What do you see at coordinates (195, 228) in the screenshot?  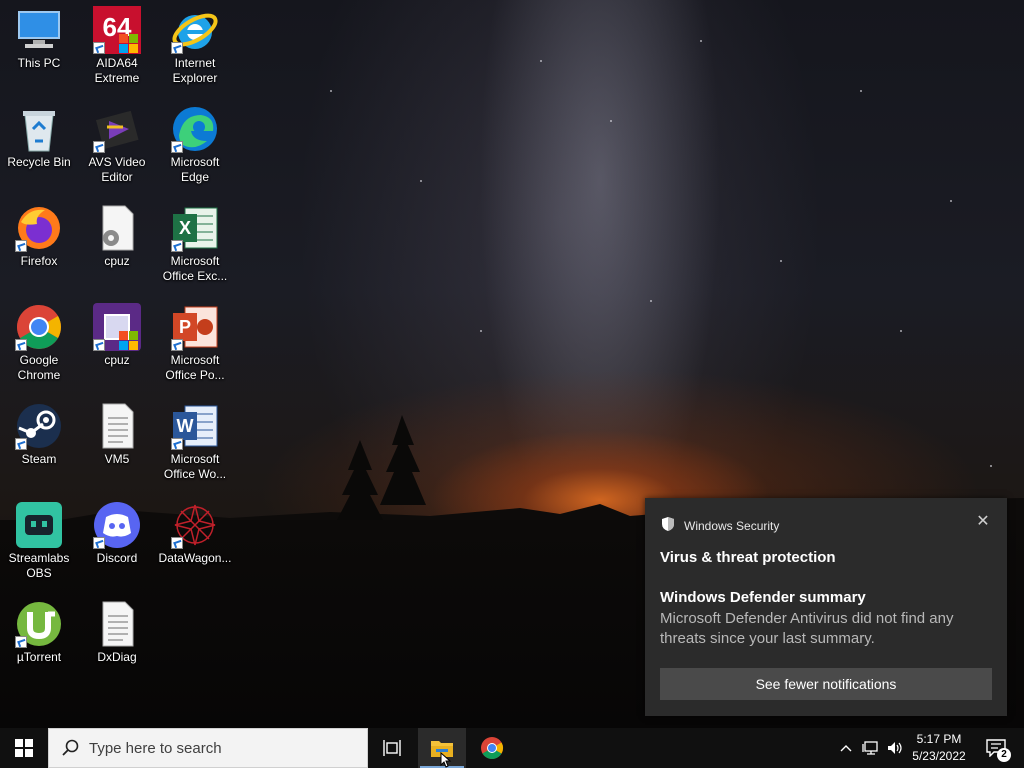 I see `excel-icon: X` at bounding box center [195, 228].